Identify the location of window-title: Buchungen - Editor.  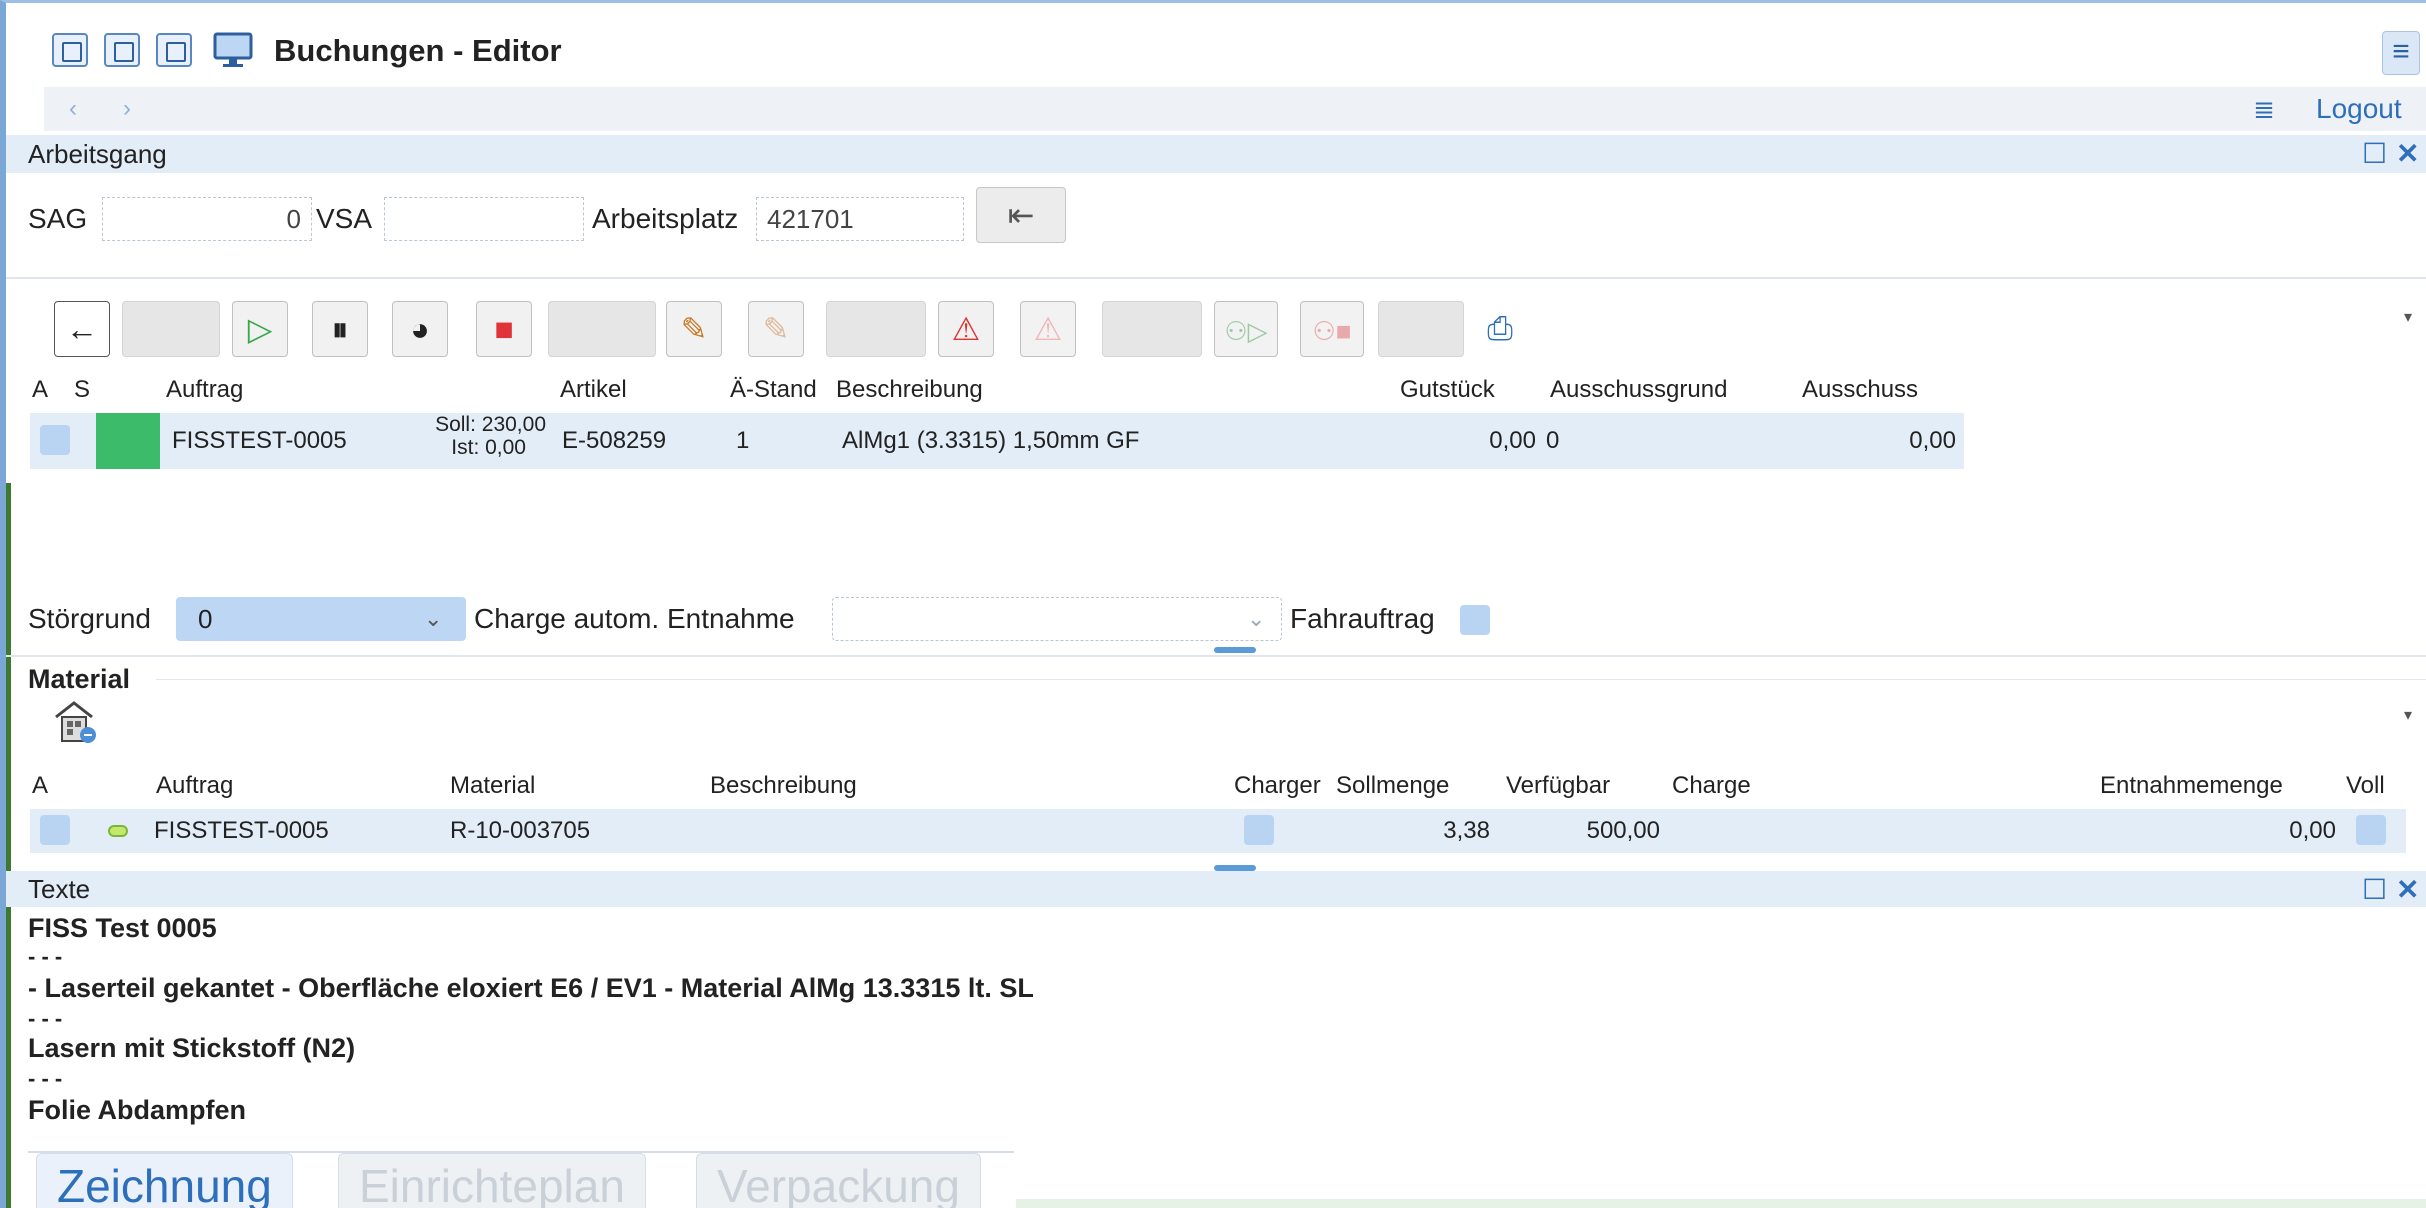
(418, 50).